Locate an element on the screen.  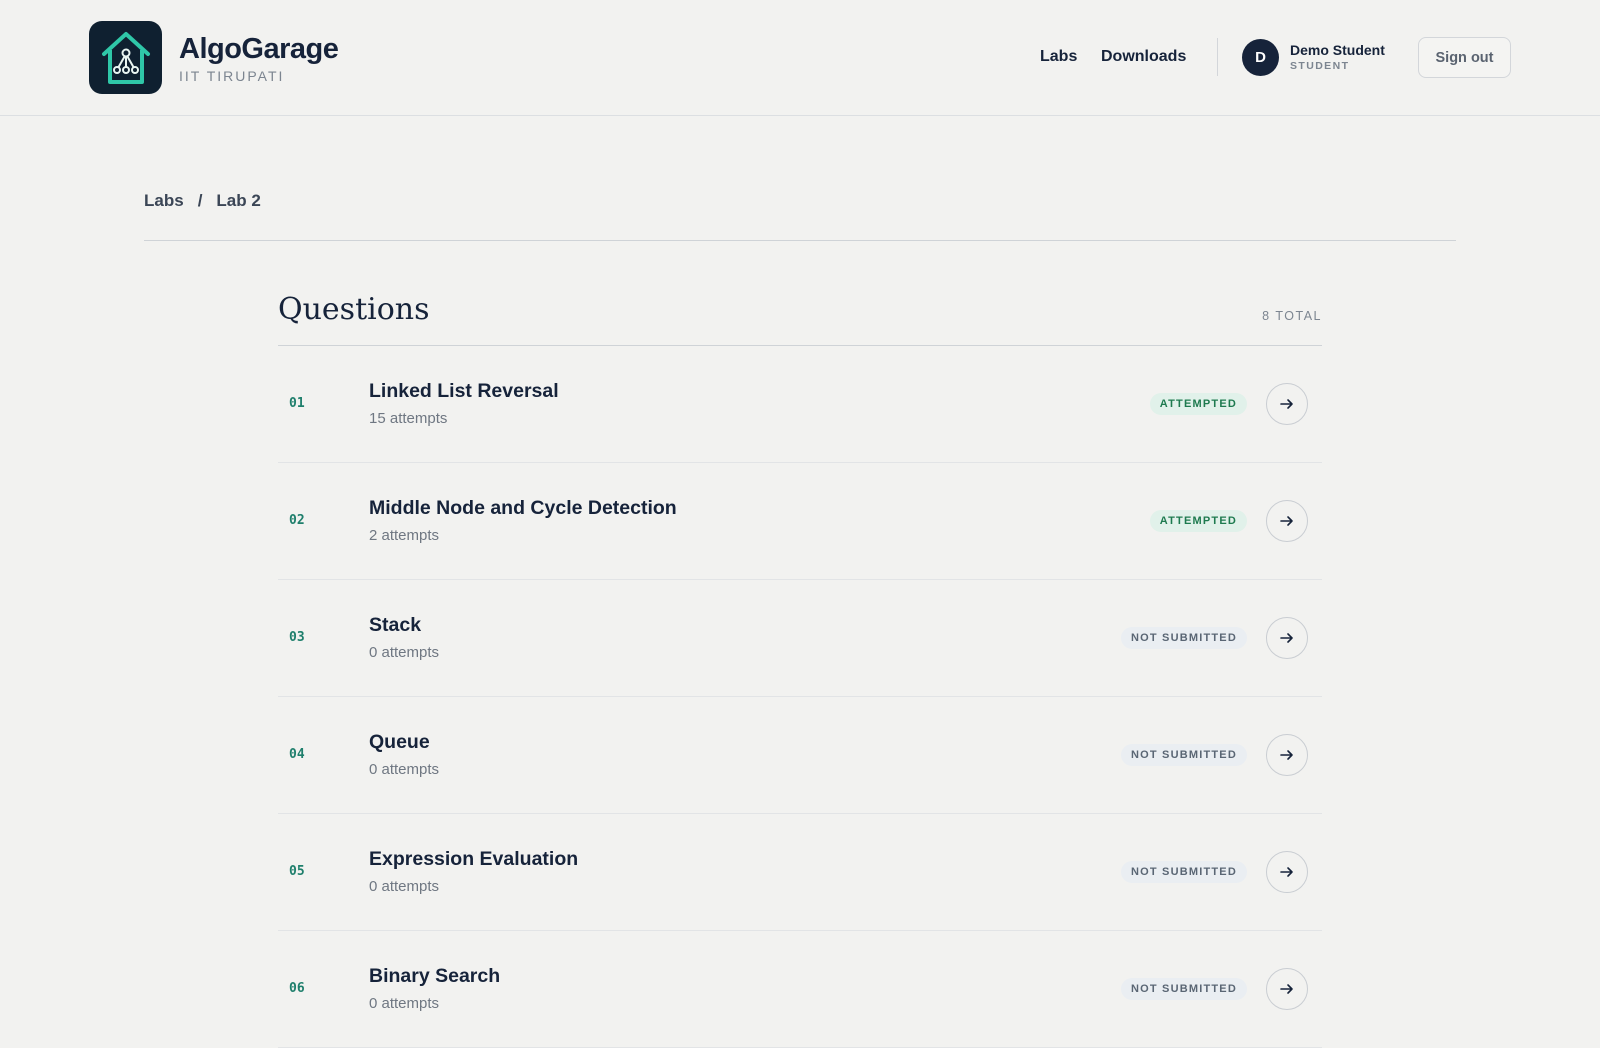
user-role: STUDENT is located at coordinates (1320, 66).